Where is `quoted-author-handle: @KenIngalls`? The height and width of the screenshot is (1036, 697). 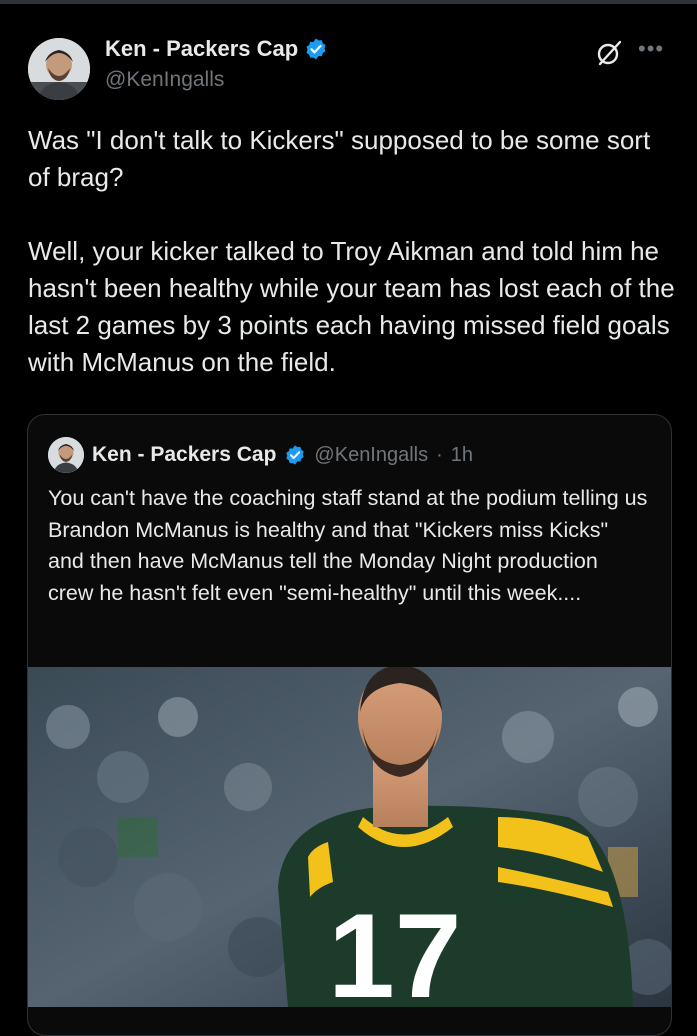 quoted-author-handle: @KenIngalls is located at coordinates (371, 455).